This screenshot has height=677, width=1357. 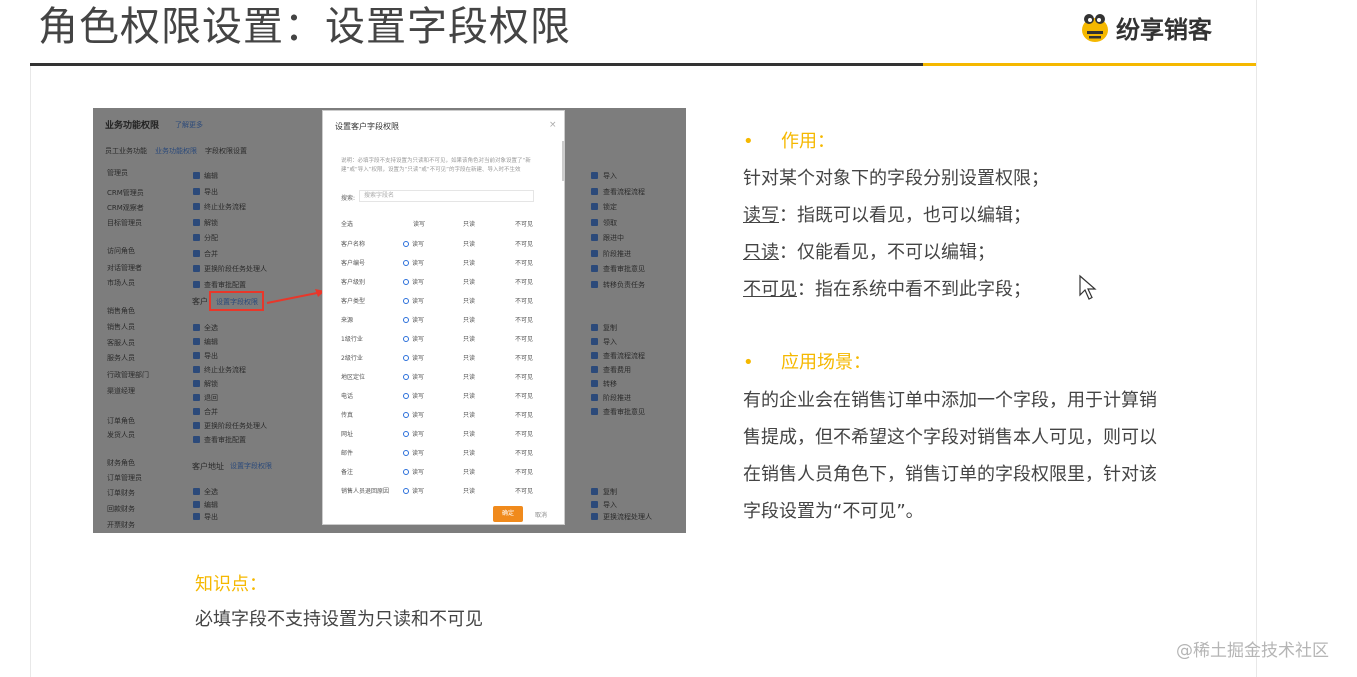 What do you see at coordinates (446, 224) in the screenshot?
I see `select-all-row: 全选 读写 只读 不可见` at bounding box center [446, 224].